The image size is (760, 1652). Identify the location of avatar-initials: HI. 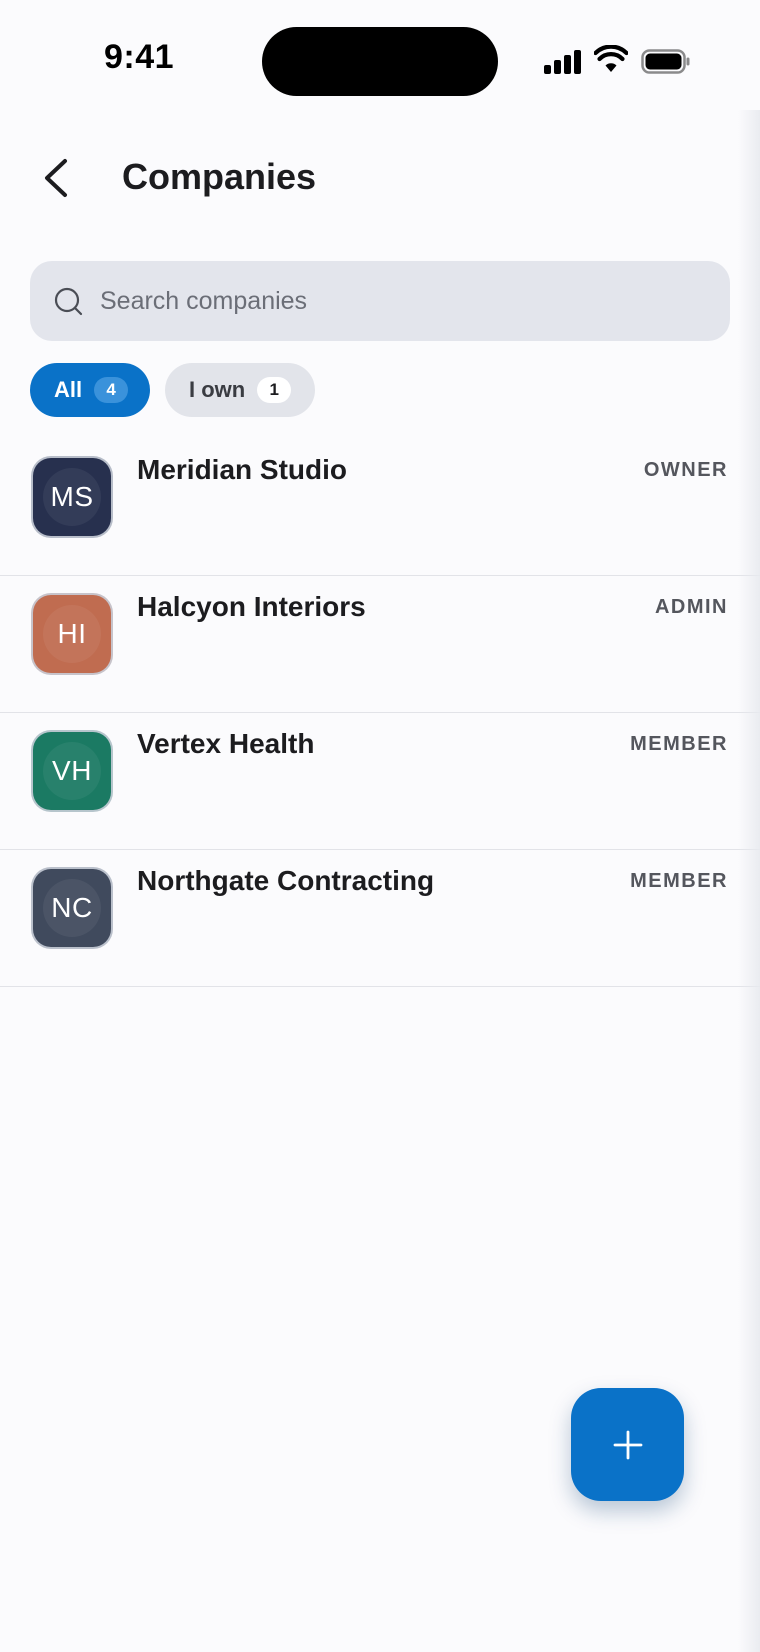
(72, 633).